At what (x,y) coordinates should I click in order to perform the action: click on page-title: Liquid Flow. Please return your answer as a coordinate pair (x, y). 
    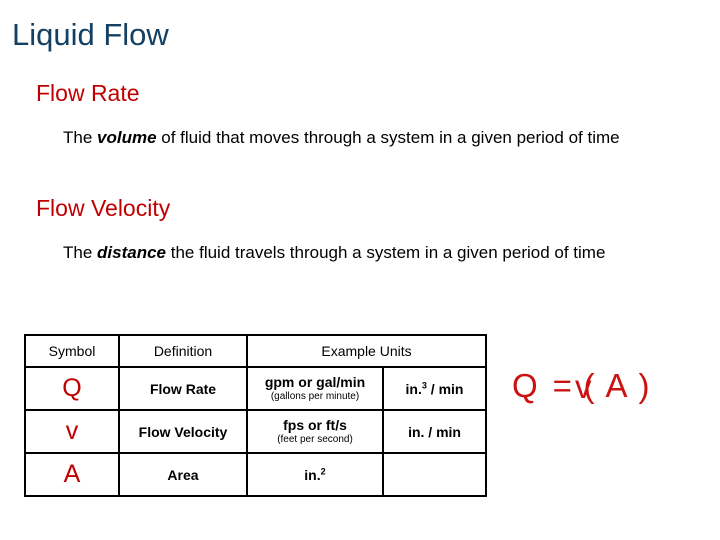
    Looking at the image, I should click on (90, 34).